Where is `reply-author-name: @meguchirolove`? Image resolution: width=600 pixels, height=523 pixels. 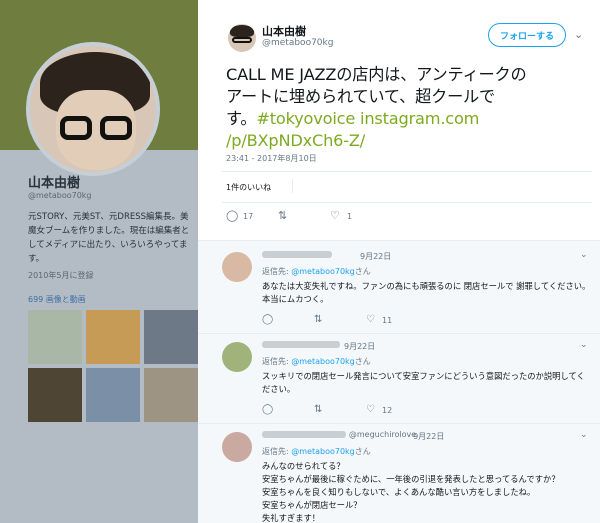
reply-author-name: @meguchirolove is located at coordinates (339, 435).